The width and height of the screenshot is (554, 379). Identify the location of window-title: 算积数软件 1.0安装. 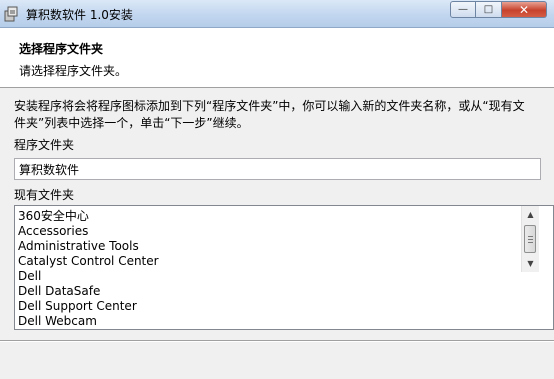
(79, 15).